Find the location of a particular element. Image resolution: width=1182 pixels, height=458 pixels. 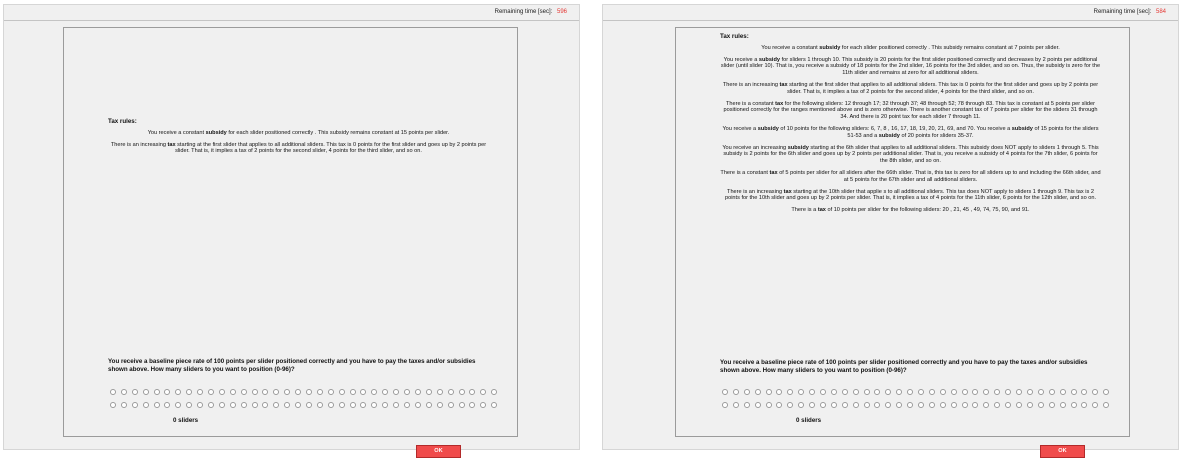

ok-button: OK is located at coordinates (1062, 451).